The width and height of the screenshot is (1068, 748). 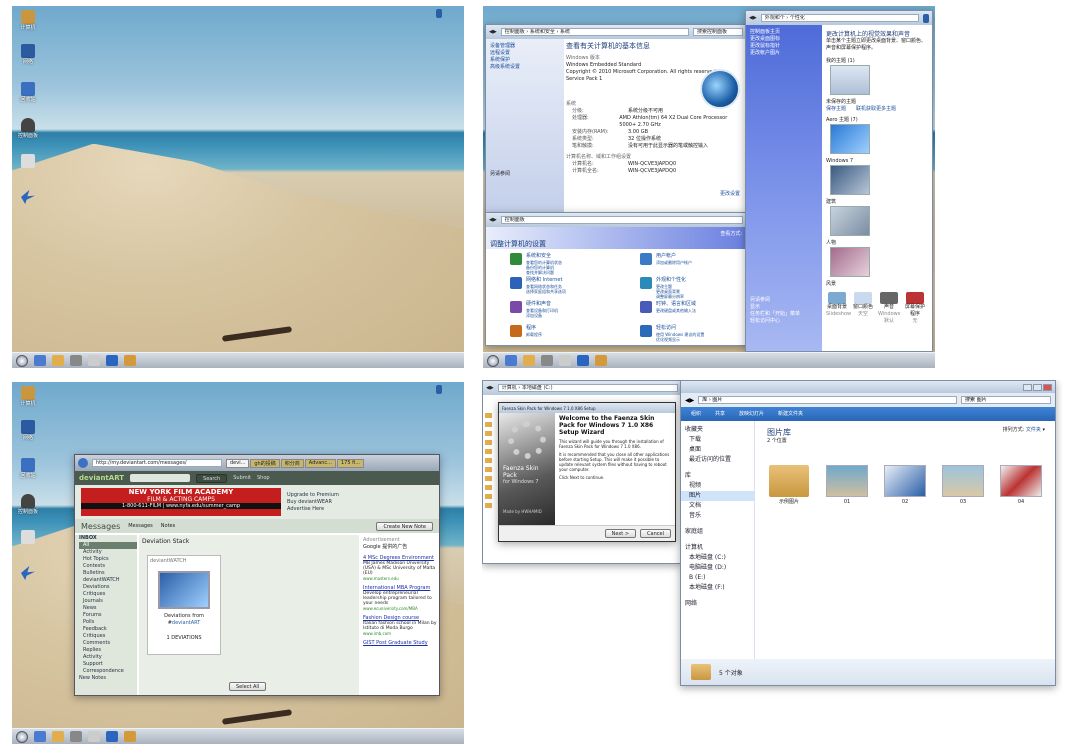 What do you see at coordinates (108, 559) in the screenshot?
I see `folder-item: Hot Topics` at bounding box center [108, 559].